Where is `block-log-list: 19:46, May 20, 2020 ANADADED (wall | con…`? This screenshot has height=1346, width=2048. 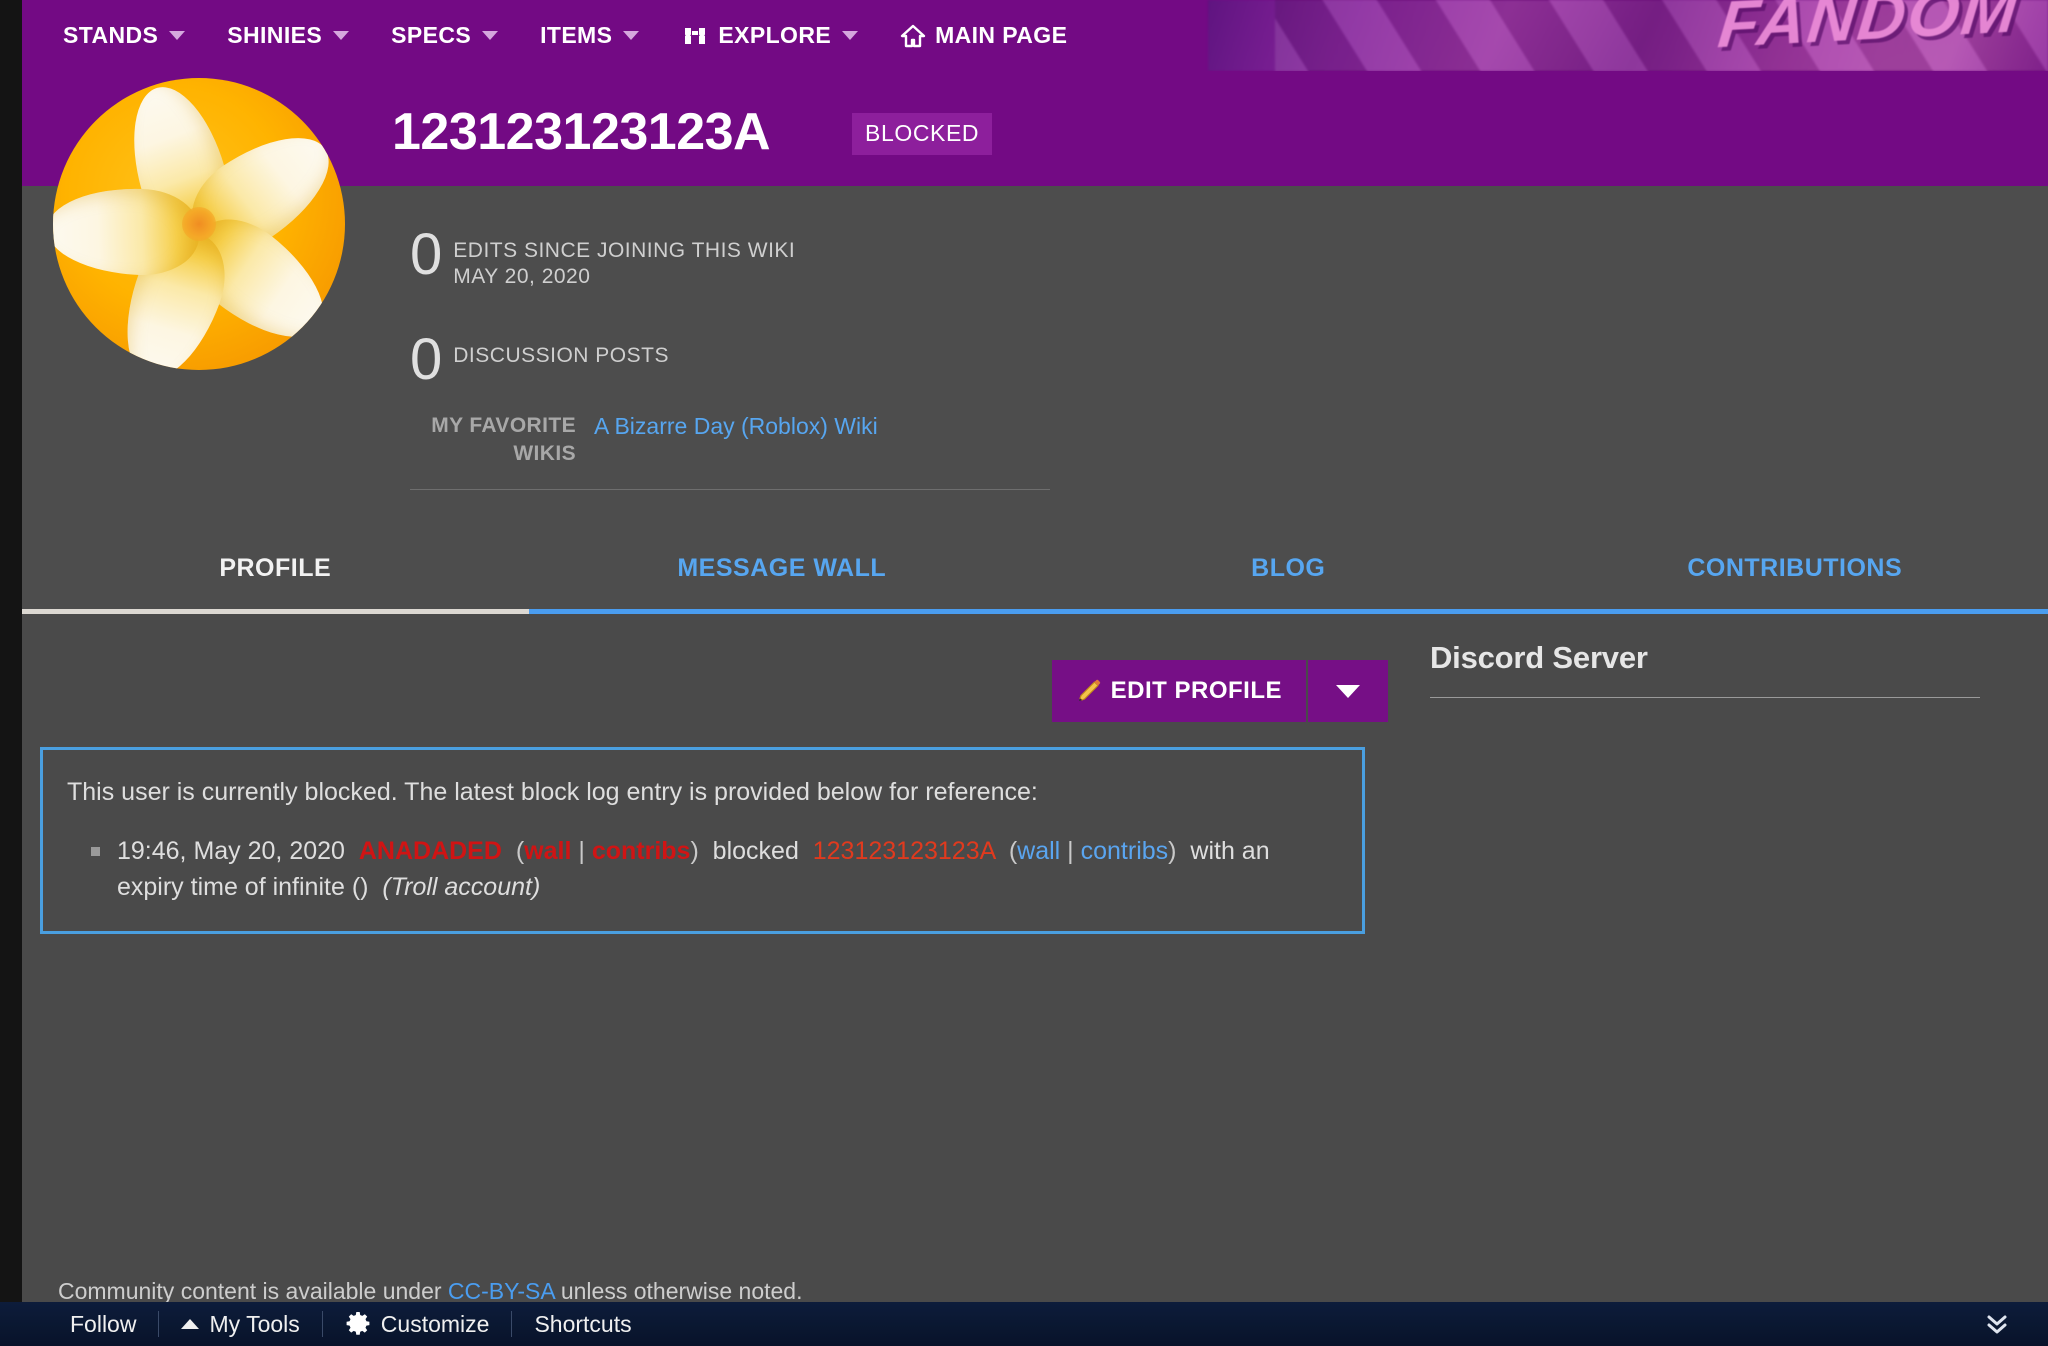 block-log-list: 19:46, May 20, 2020 ANADADED (wall | con… is located at coordinates (700, 869).